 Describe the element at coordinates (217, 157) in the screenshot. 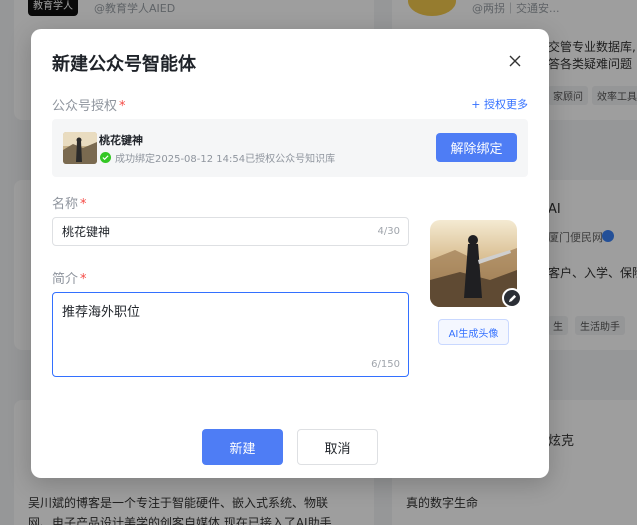

I see `account-status: 成功绑定2025-08-12 14:54已授权公众号知识库` at that location.